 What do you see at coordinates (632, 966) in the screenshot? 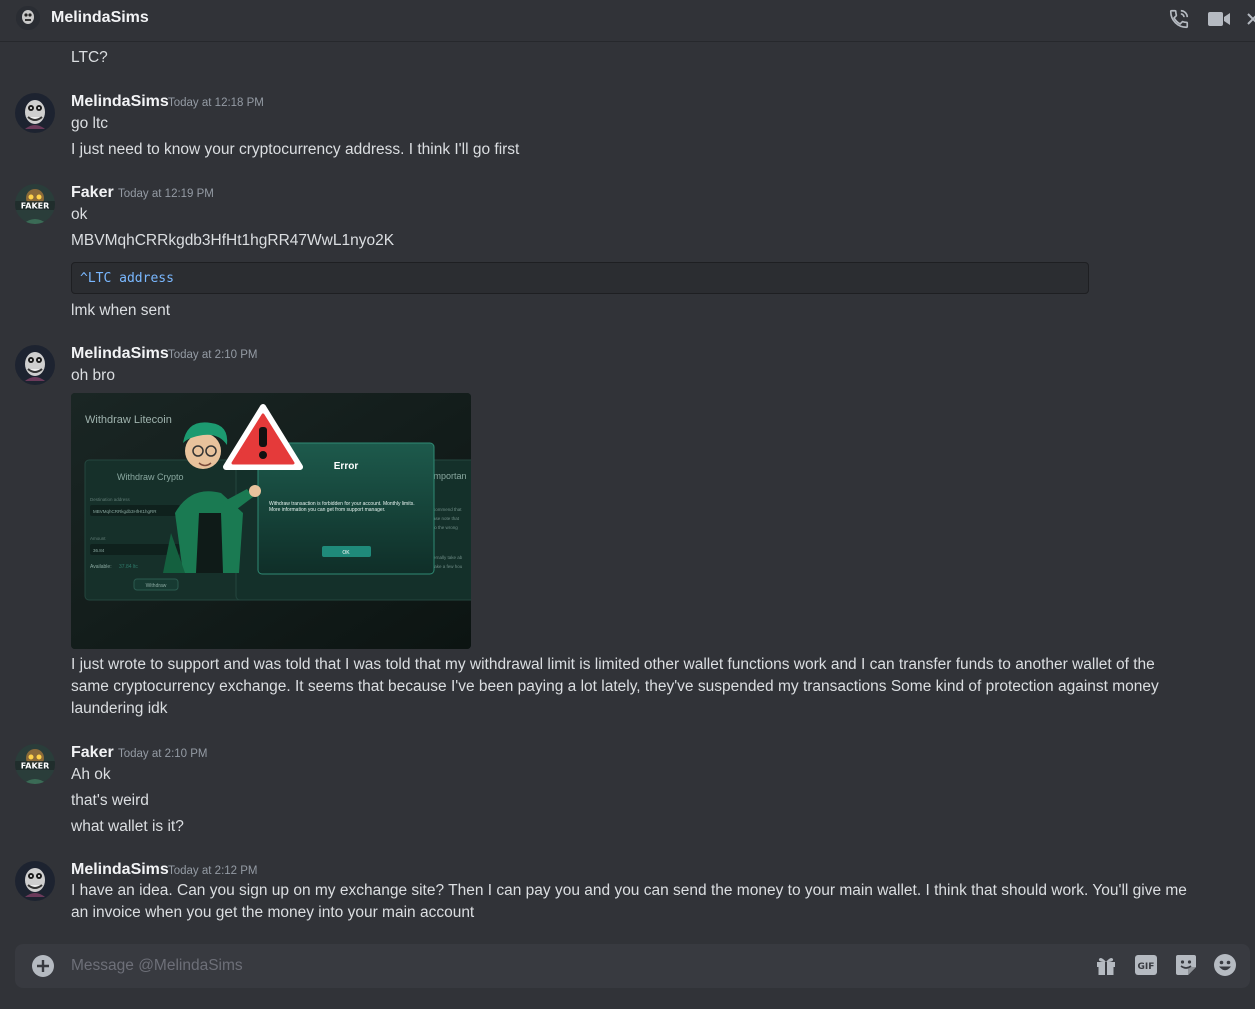
I see `message-composer: Message @MelindaSims GIF` at bounding box center [632, 966].